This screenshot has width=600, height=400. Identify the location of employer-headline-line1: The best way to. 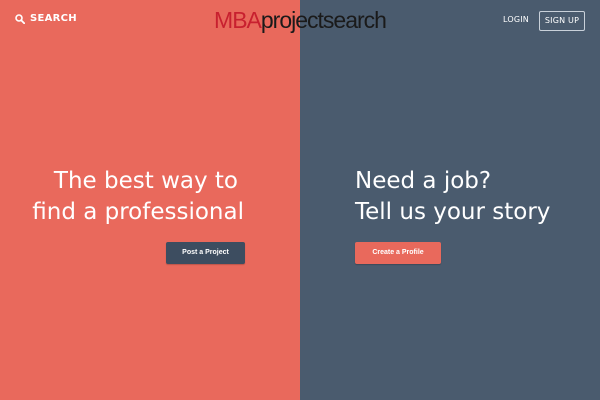
(145, 181).